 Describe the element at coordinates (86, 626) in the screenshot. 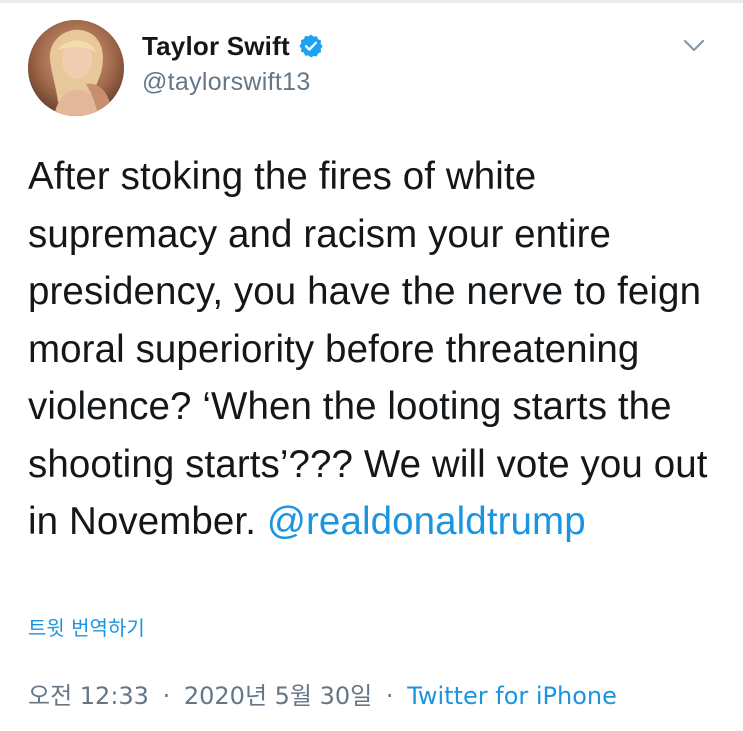

I see `translate-link: 트윗 번역하기` at that location.